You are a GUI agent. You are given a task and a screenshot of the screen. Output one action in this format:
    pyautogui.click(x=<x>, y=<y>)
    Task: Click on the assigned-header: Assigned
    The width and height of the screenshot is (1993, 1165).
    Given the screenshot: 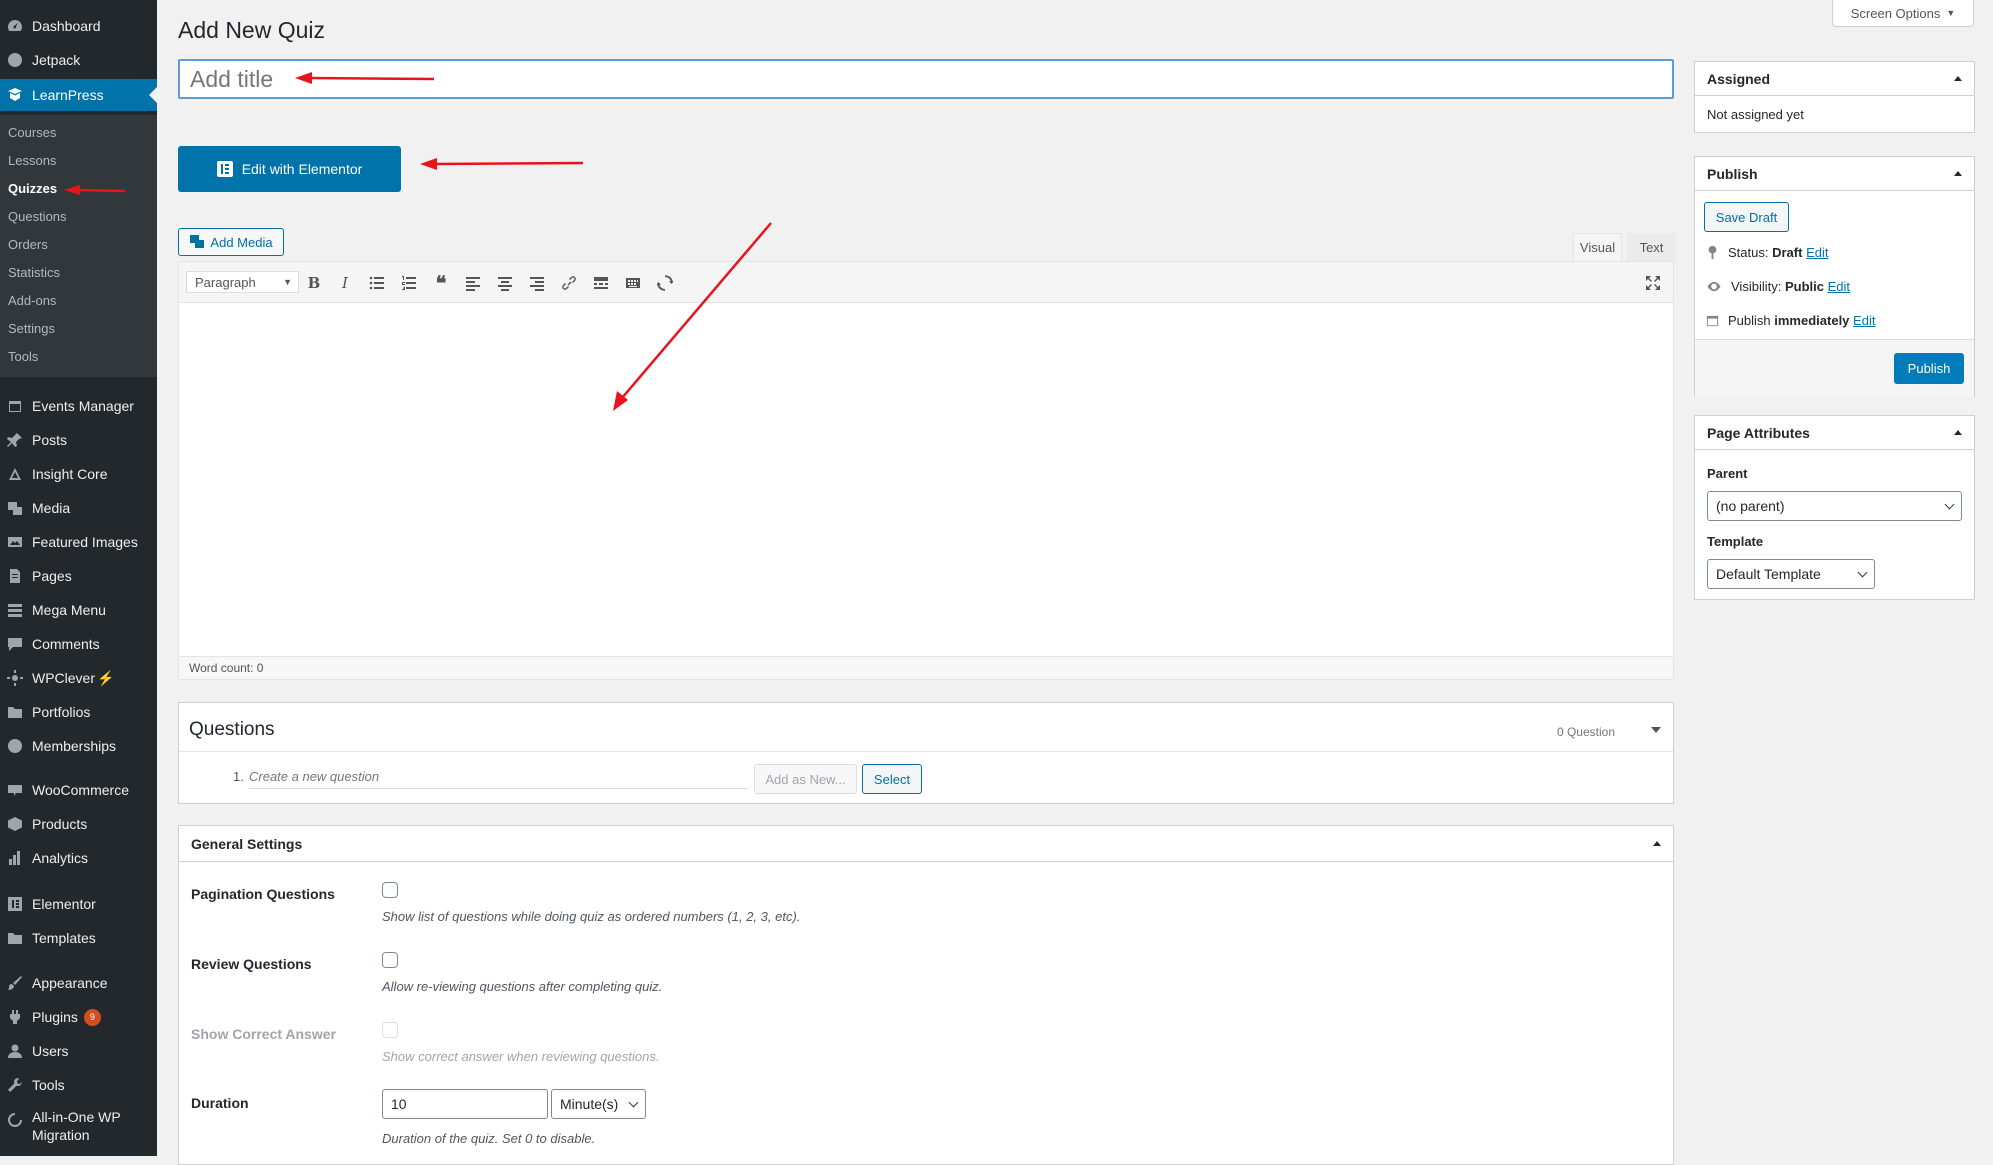 What is the action you would take?
    pyautogui.click(x=1834, y=79)
    